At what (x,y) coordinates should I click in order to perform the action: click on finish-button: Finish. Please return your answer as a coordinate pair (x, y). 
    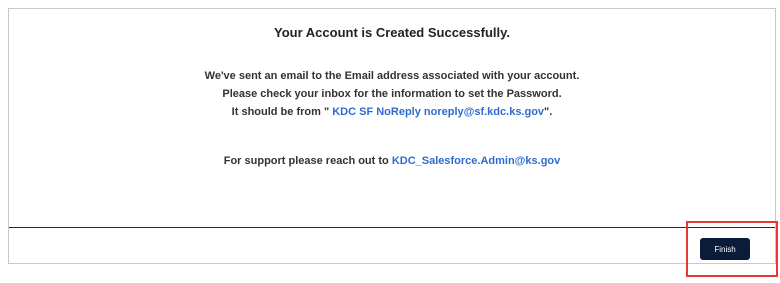
    Looking at the image, I should click on (725, 249).